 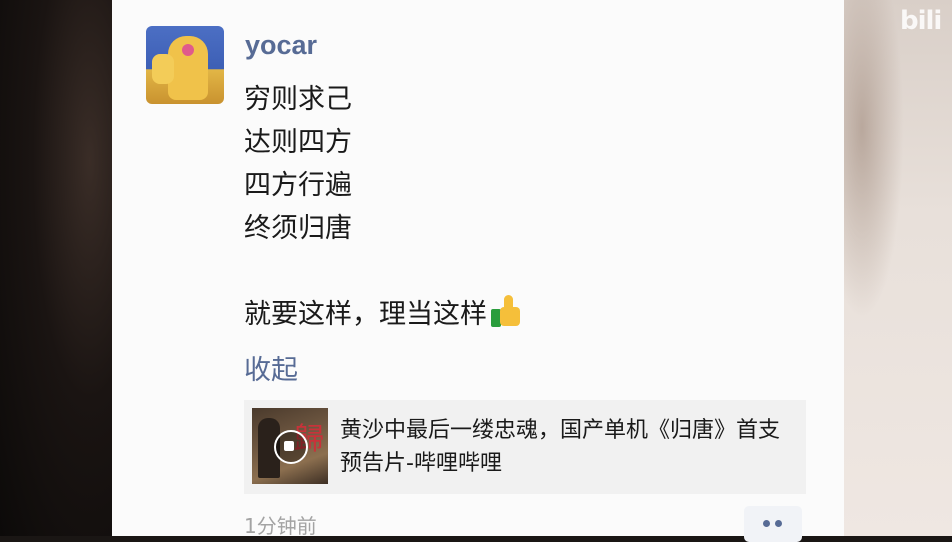 I want to click on thumbs-up-icon, so click(x=505, y=311).